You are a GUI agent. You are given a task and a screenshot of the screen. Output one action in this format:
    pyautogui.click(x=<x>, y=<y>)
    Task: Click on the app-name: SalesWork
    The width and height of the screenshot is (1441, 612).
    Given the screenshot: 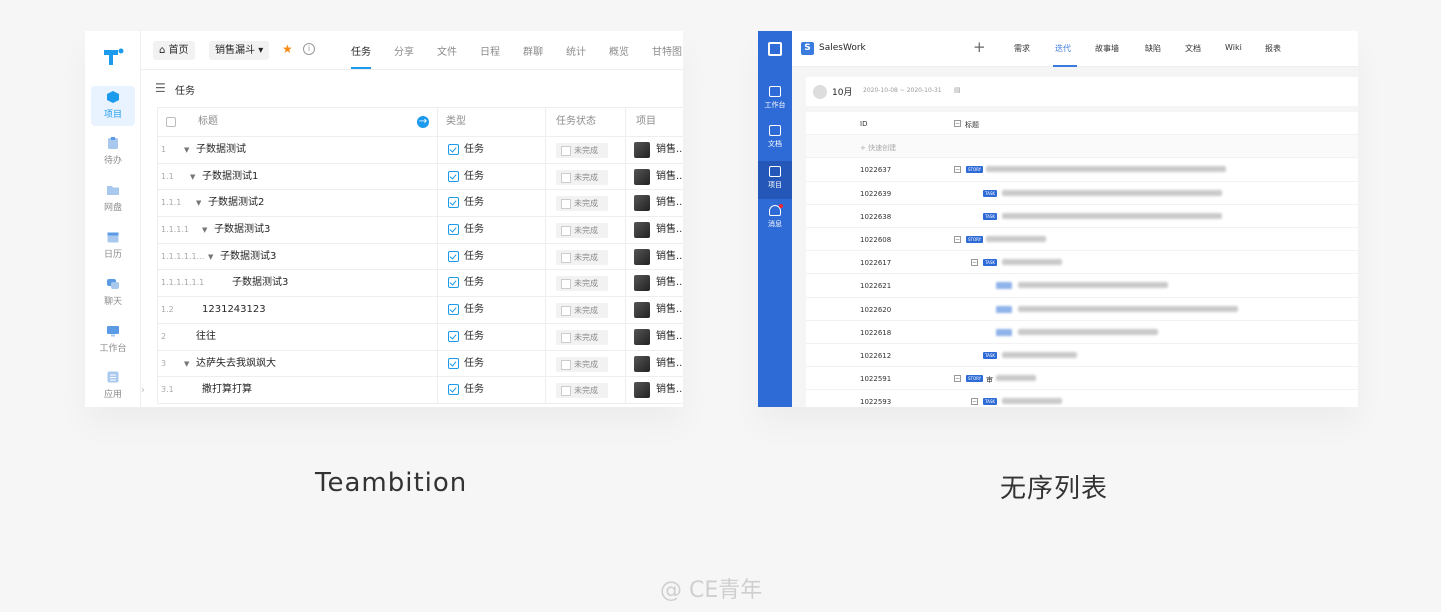 What is the action you would take?
    pyautogui.click(x=842, y=48)
    